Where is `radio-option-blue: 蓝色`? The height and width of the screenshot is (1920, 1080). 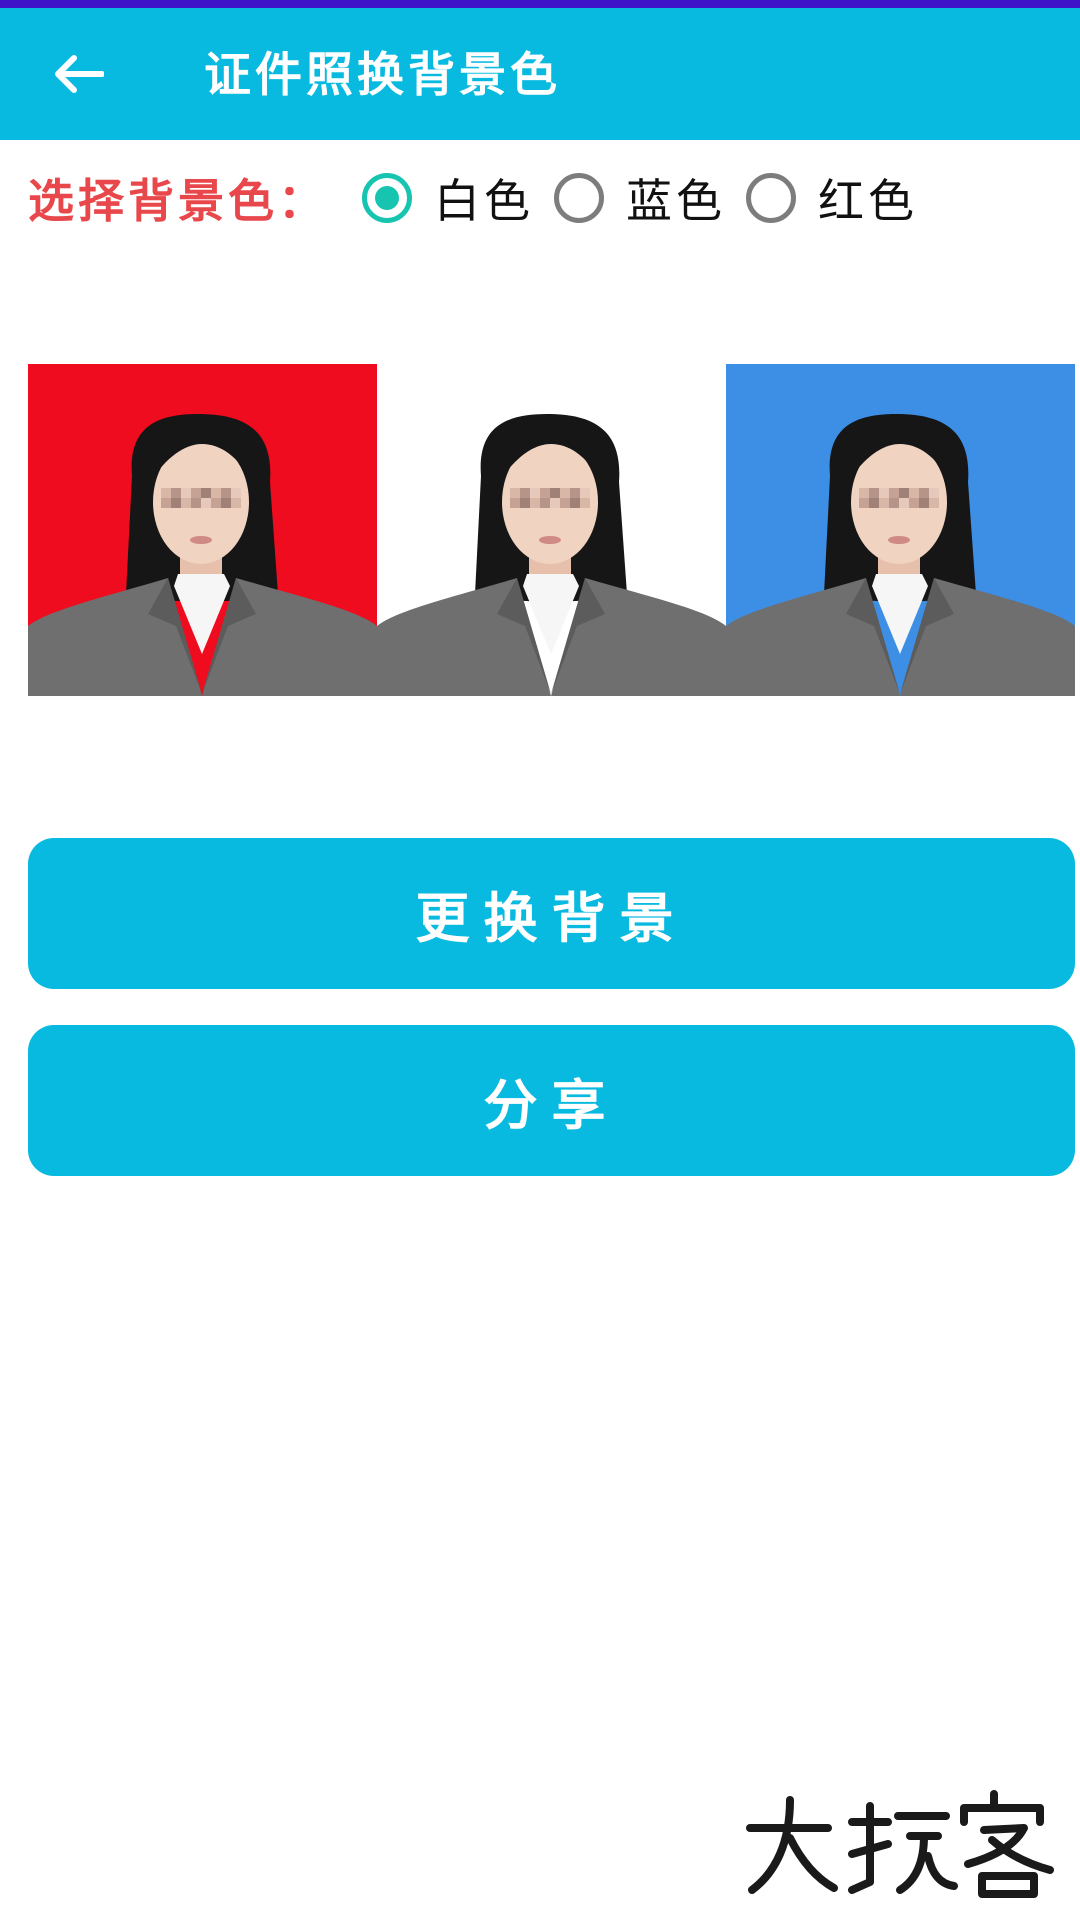 radio-option-blue: 蓝色 is located at coordinates (640, 198).